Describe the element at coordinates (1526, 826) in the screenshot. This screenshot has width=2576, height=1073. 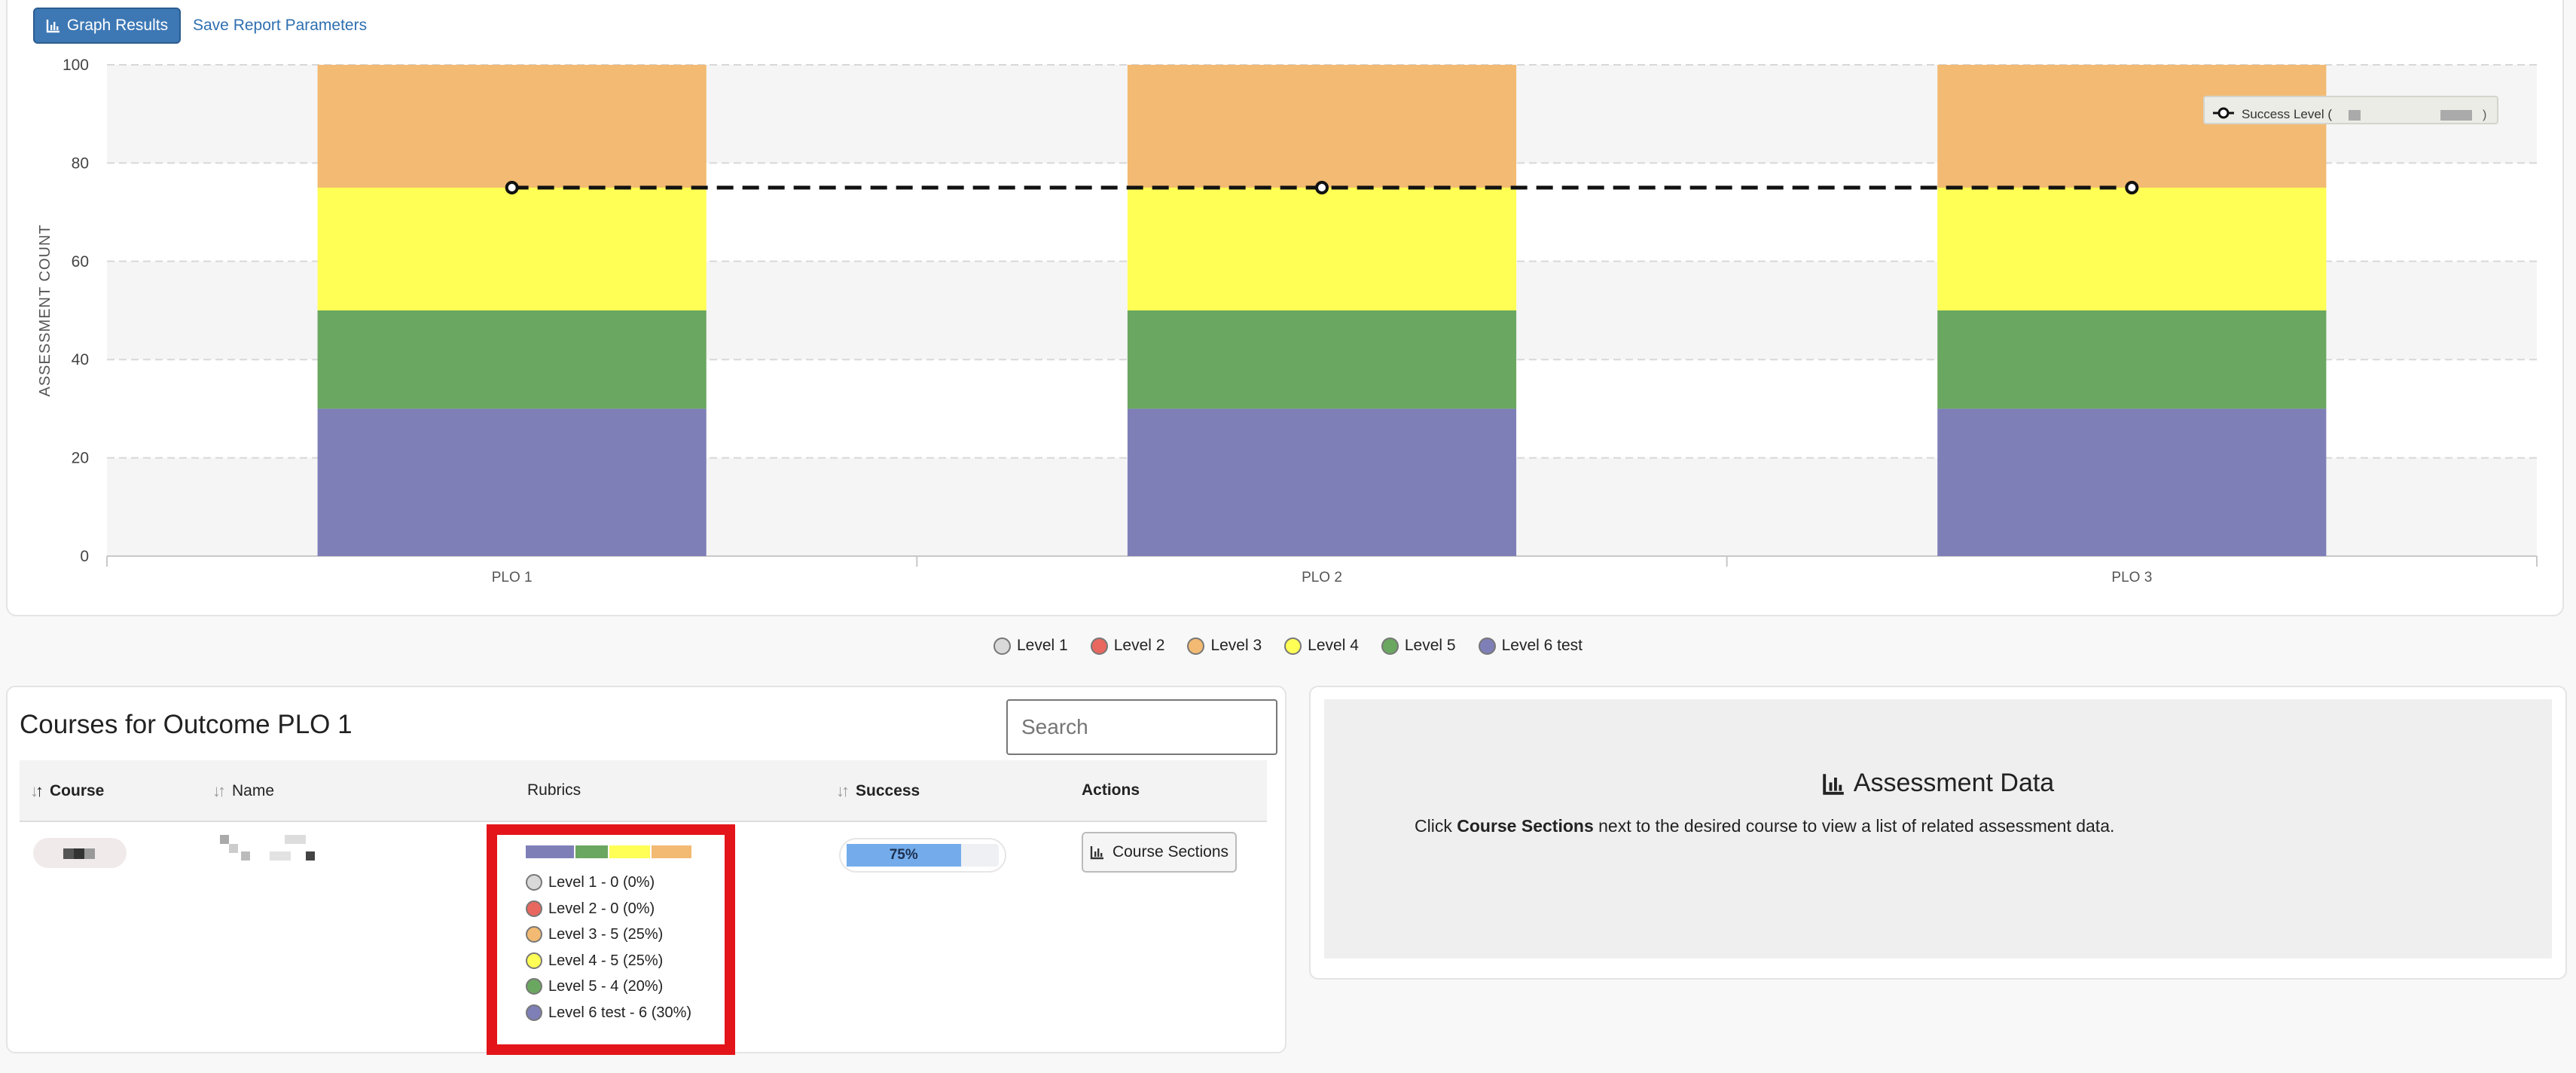
I see `instructions-bold: Course Sections` at that location.